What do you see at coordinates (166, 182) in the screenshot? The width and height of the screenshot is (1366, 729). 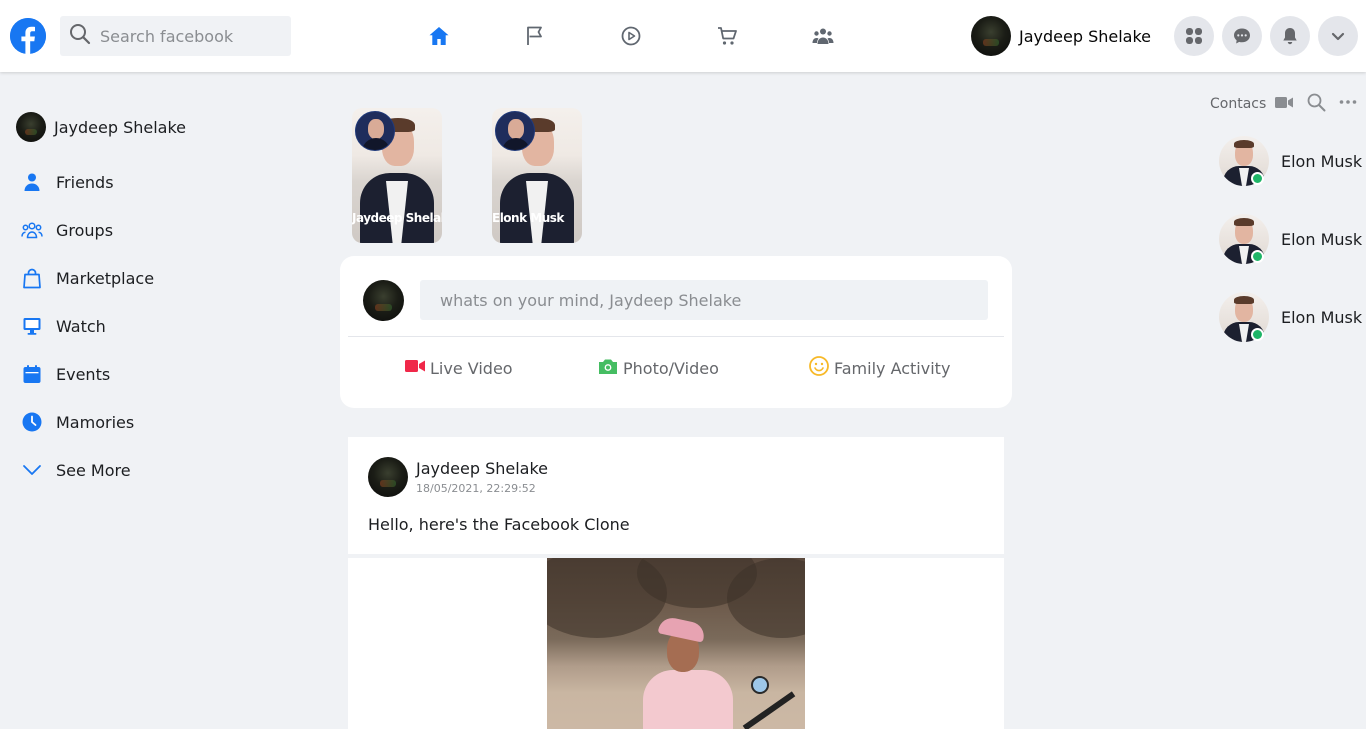 I see `sidebar-item-friends: Friends` at bounding box center [166, 182].